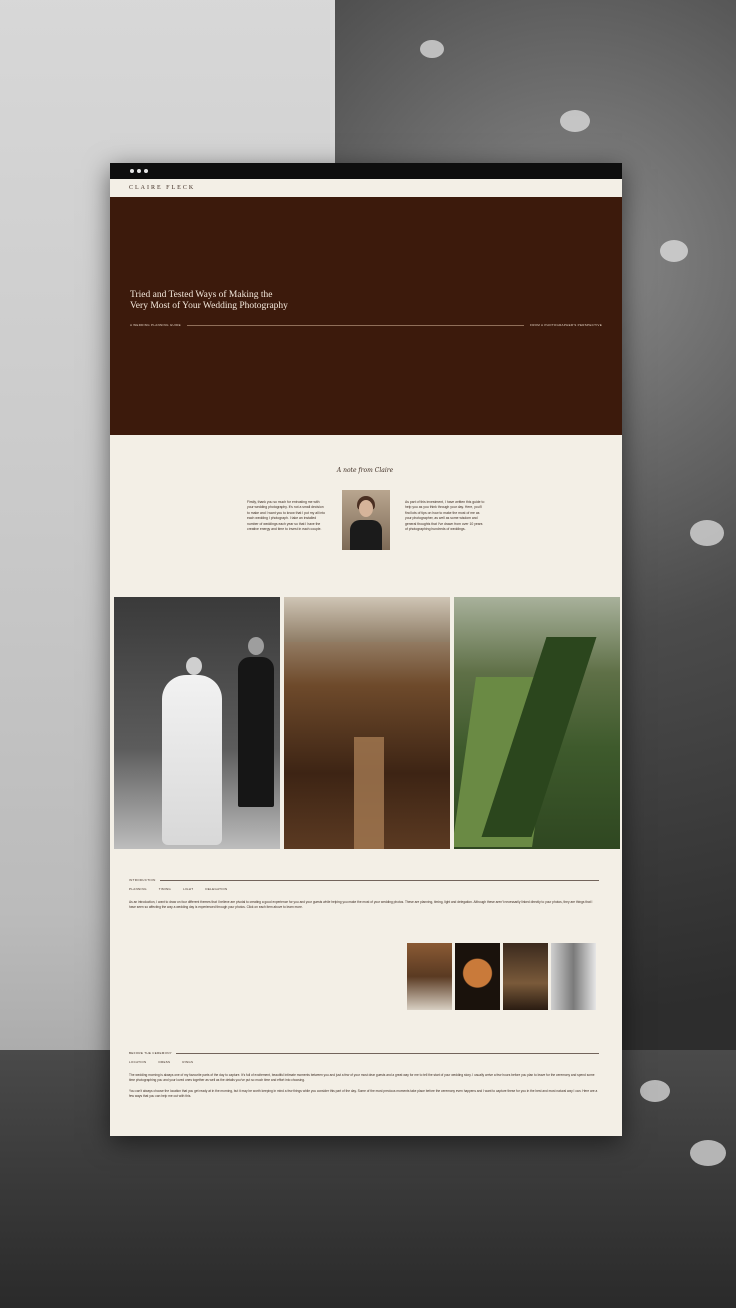  I want to click on father-head, so click(256, 646).